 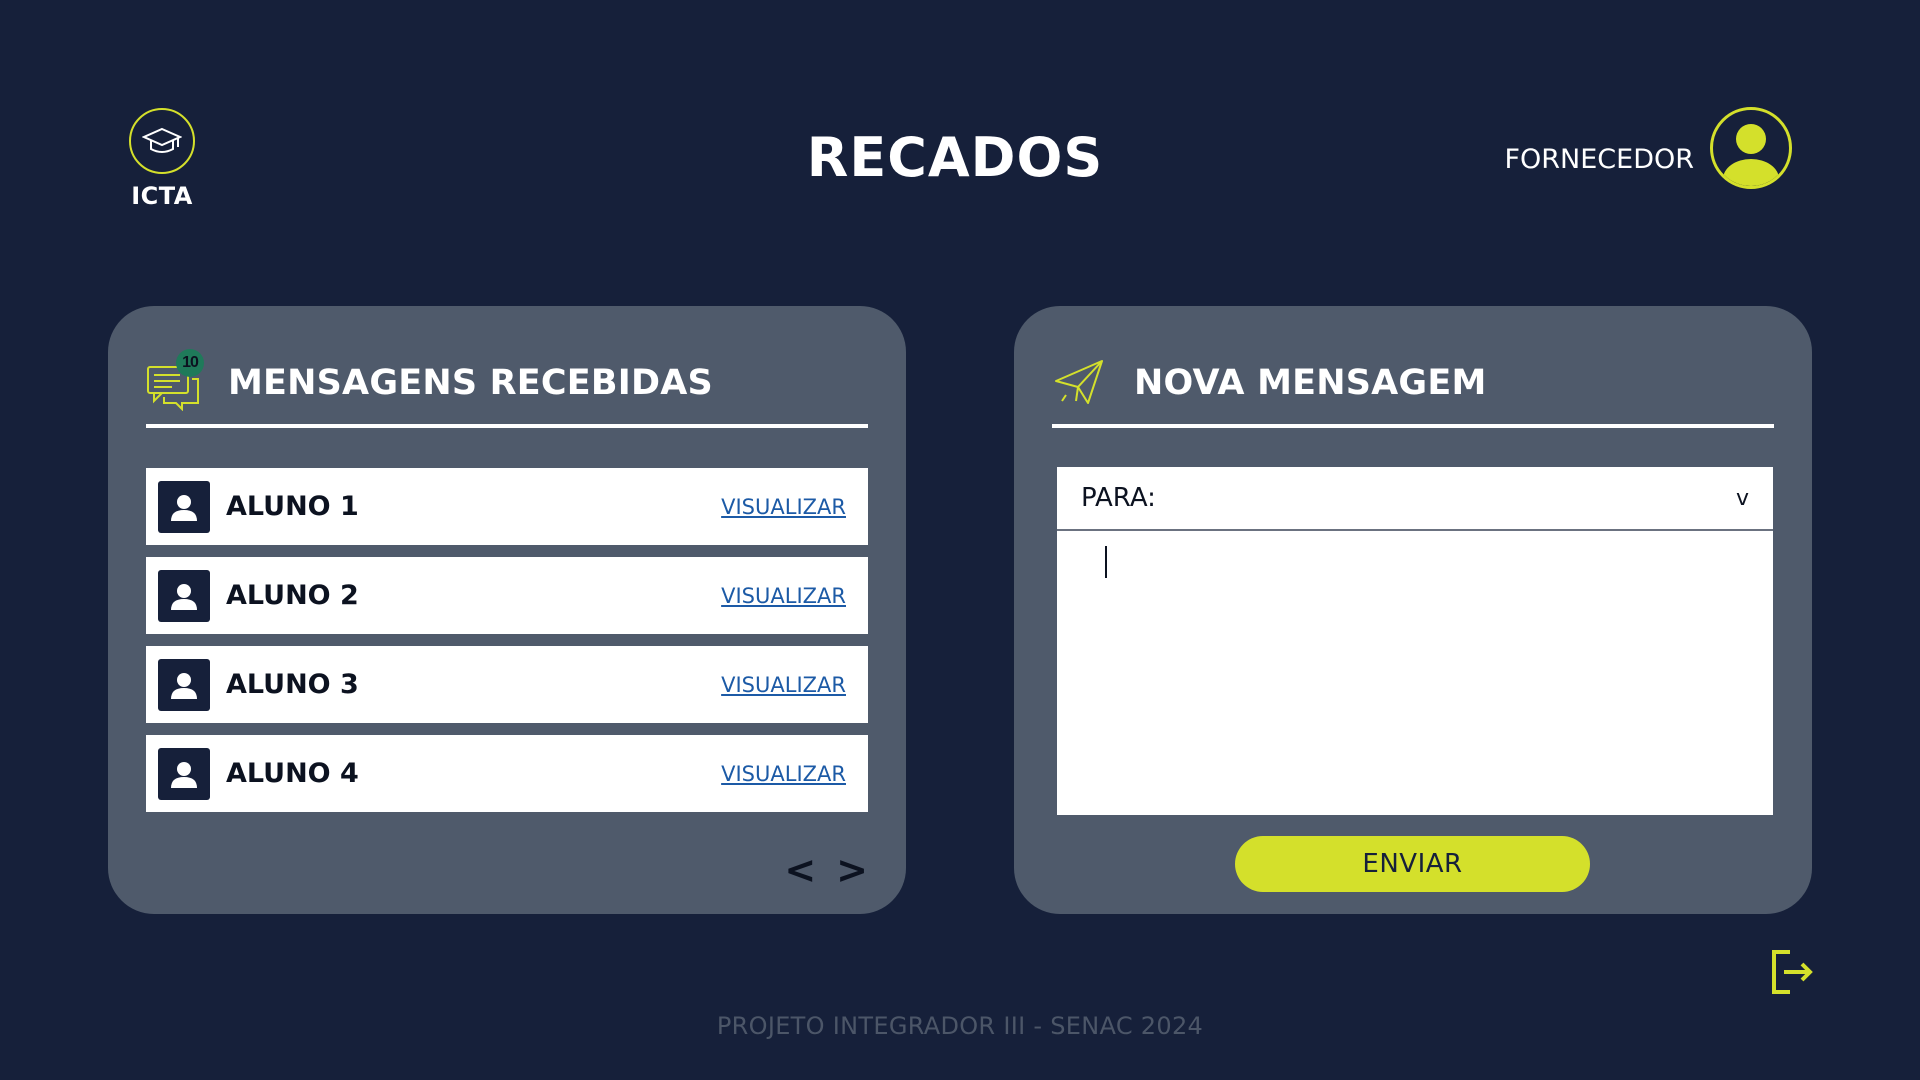 What do you see at coordinates (1599, 159) in the screenshot?
I see `user-role-label: FORNECEDOR` at bounding box center [1599, 159].